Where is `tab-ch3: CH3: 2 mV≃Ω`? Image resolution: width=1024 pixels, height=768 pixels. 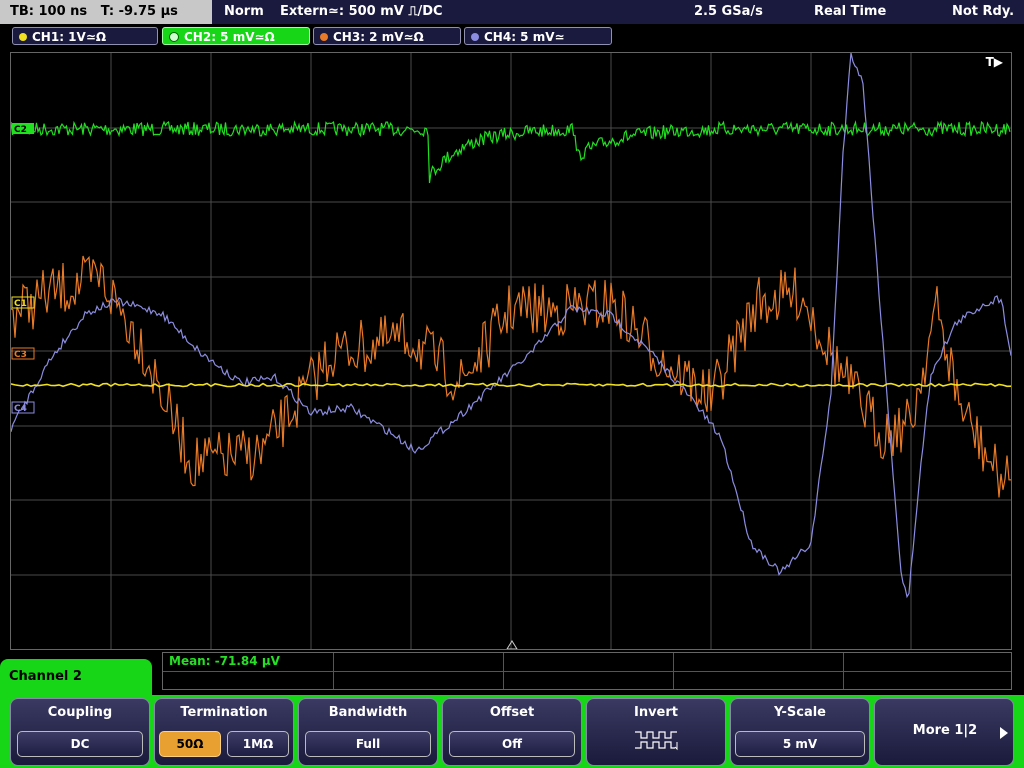
tab-ch3: CH3: 2 mV≃Ω is located at coordinates (387, 36).